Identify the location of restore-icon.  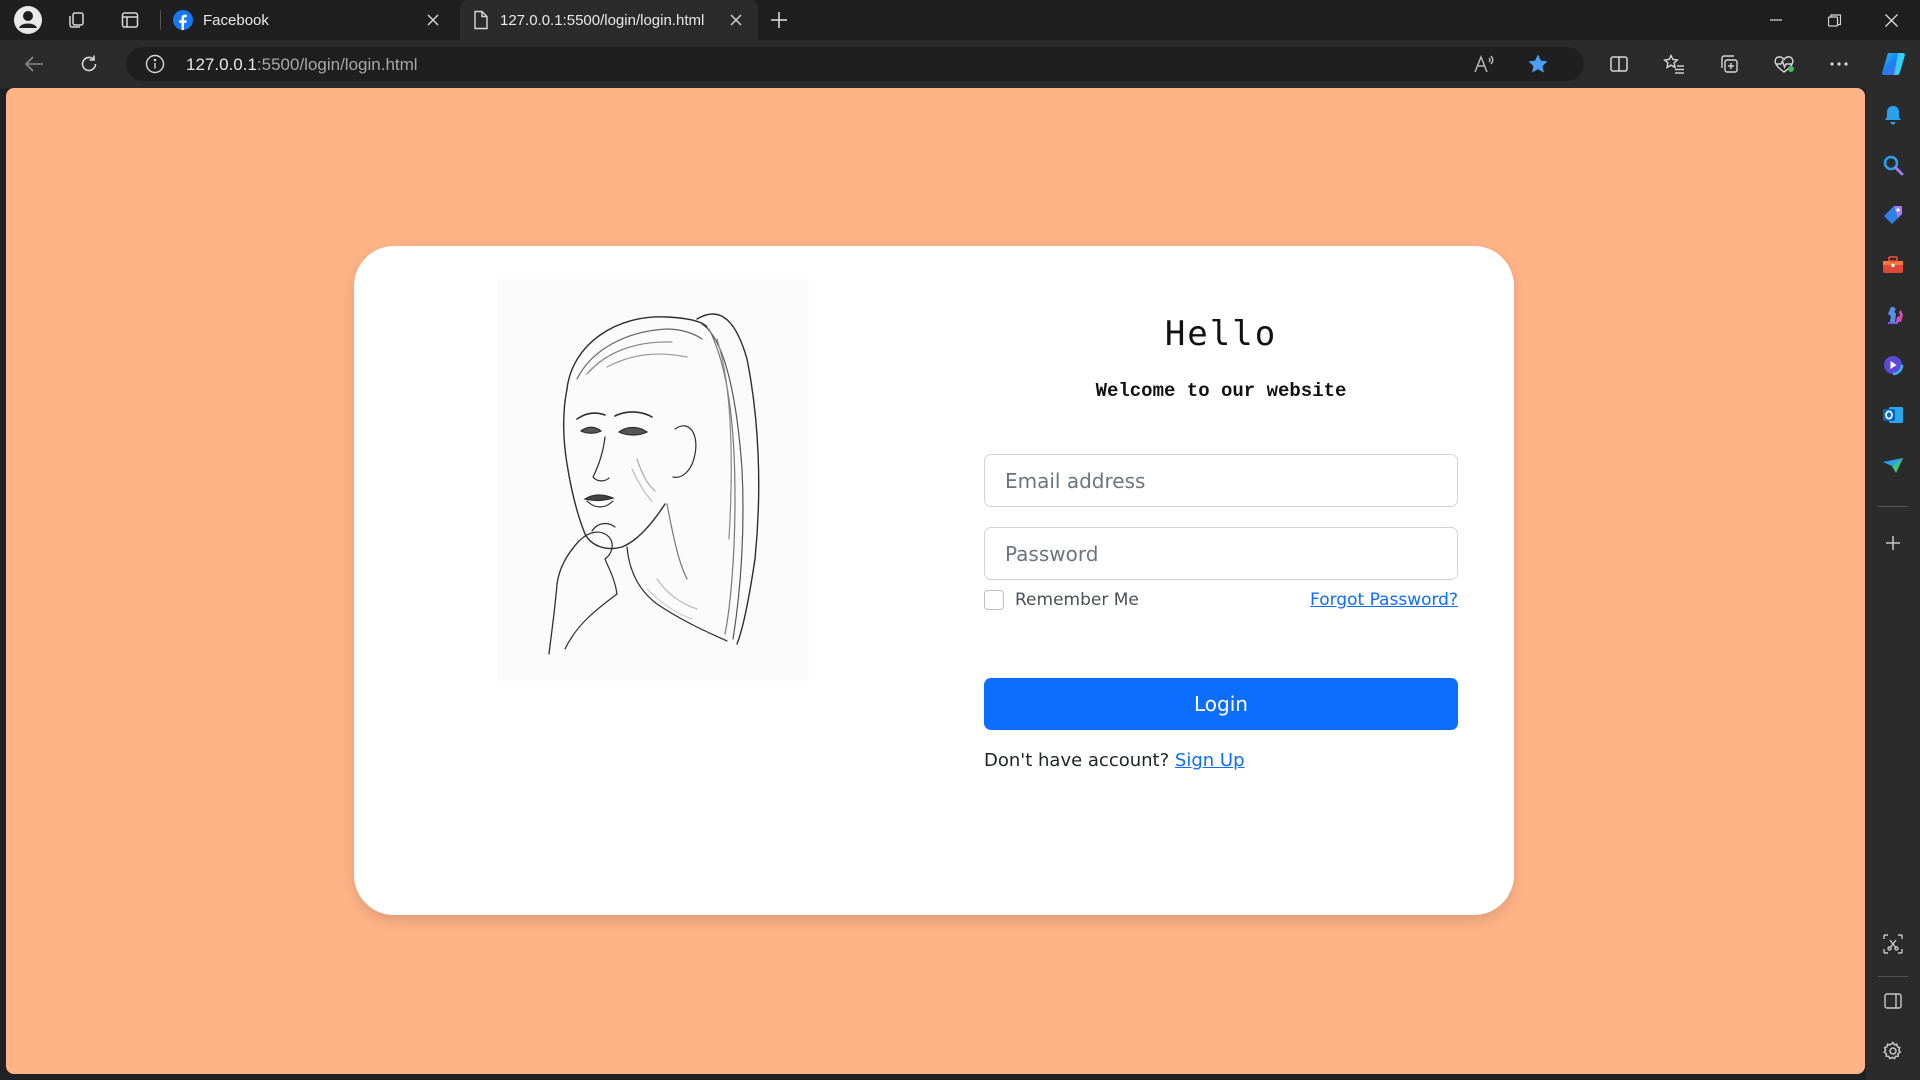
(1834, 20).